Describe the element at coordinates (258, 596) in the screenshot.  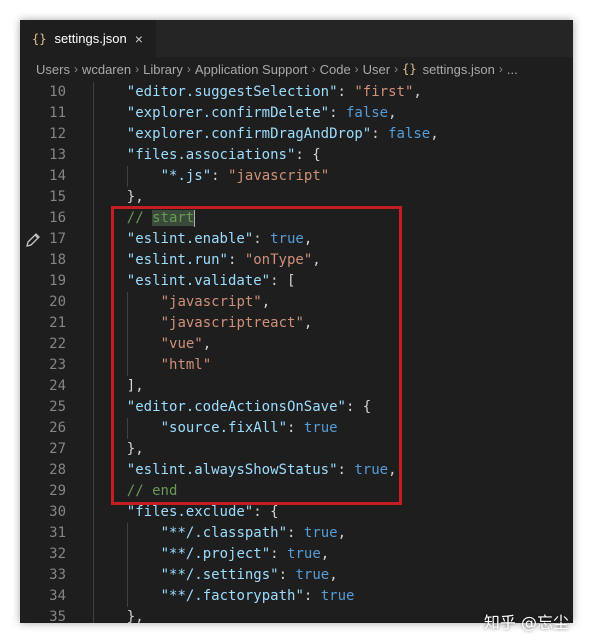
I see `code-text: "**/.factorypath": true` at that location.